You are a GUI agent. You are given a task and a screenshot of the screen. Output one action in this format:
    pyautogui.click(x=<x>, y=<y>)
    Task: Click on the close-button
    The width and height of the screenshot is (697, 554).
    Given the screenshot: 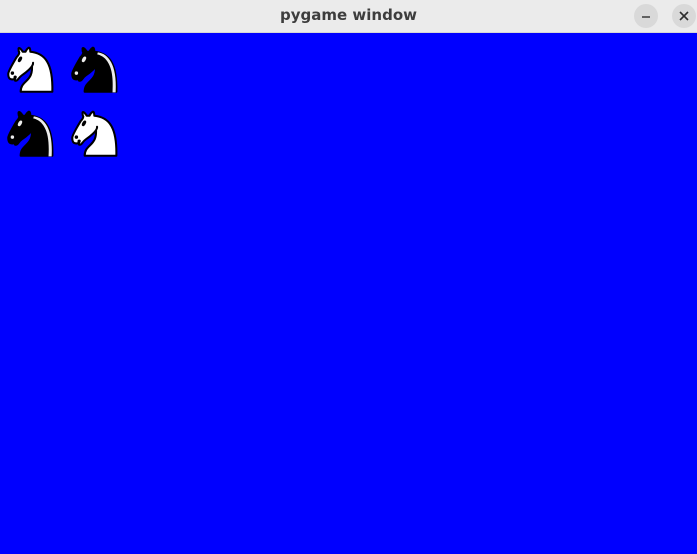 What is the action you would take?
    pyautogui.click(x=684, y=16)
    